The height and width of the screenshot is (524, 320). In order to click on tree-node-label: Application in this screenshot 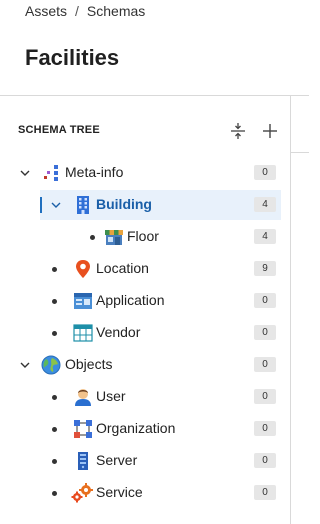, I will do `click(130, 300)`.